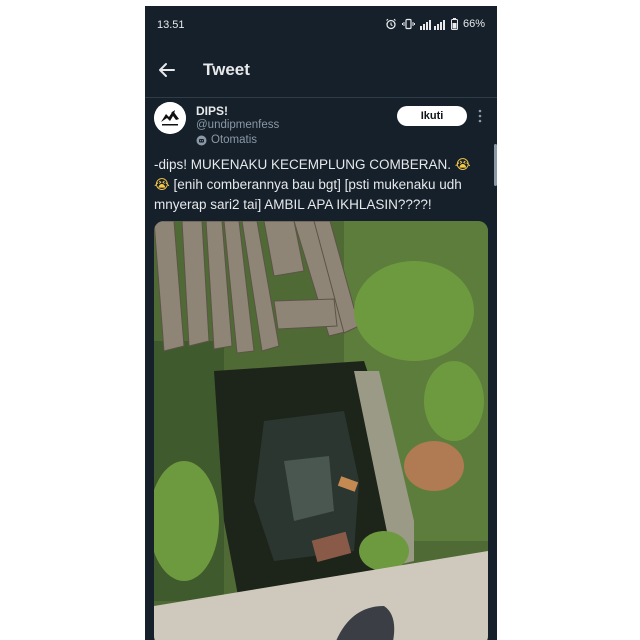 This screenshot has height=640, width=640. What do you see at coordinates (237, 125) in the screenshot?
I see `author-handle: @undipmenfess` at bounding box center [237, 125].